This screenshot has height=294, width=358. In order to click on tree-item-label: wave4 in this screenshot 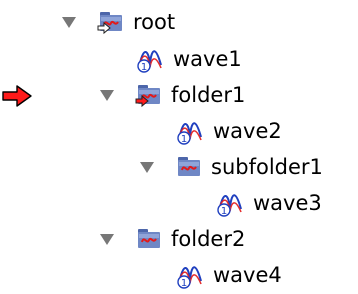, I will do `click(247, 274)`.